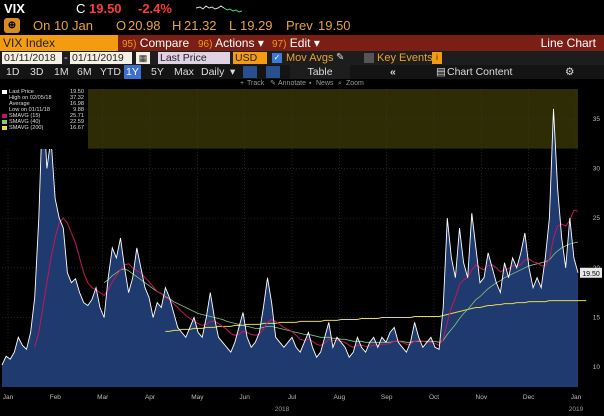 The height and width of the screenshot is (416, 604). What do you see at coordinates (302, 8) in the screenshot?
I see `quote-header: VIX C 19.50 -2.4%` at bounding box center [302, 8].